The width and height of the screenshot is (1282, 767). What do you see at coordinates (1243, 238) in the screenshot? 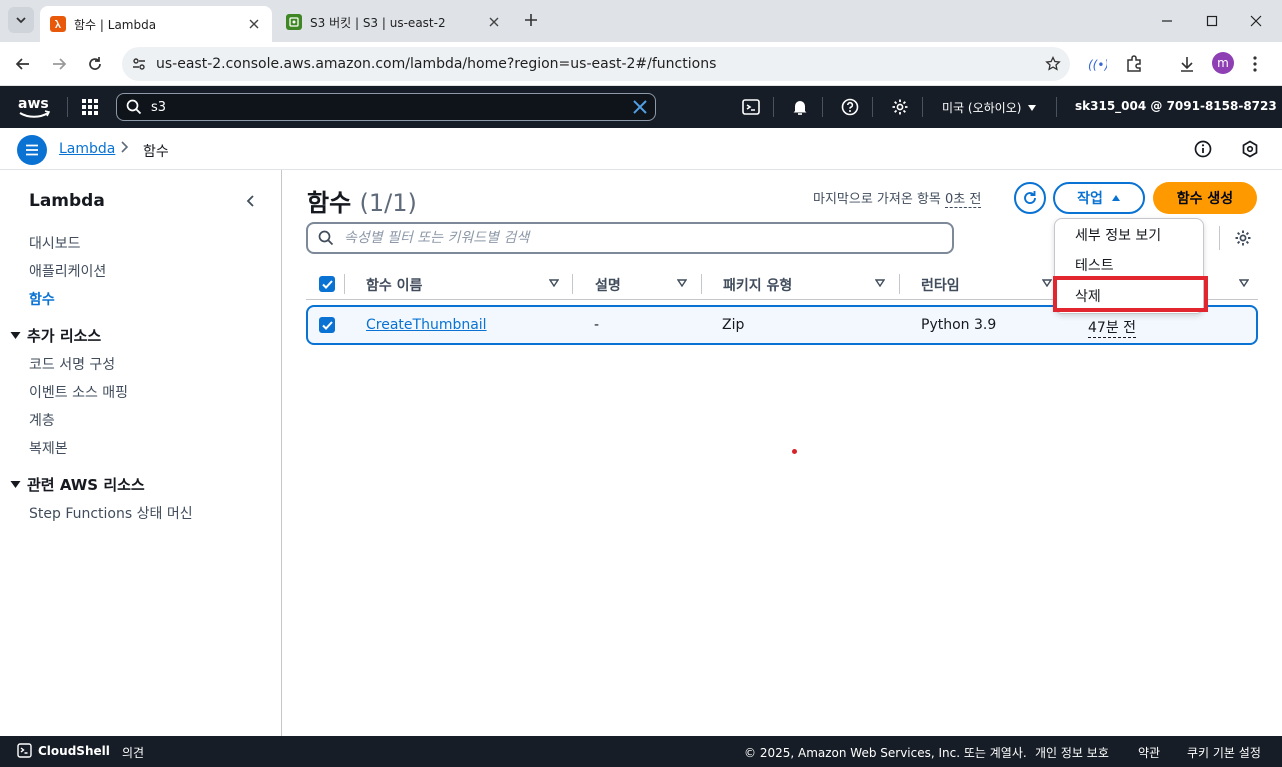
I see `table-preferences-gear-icon` at bounding box center [1243, 238].